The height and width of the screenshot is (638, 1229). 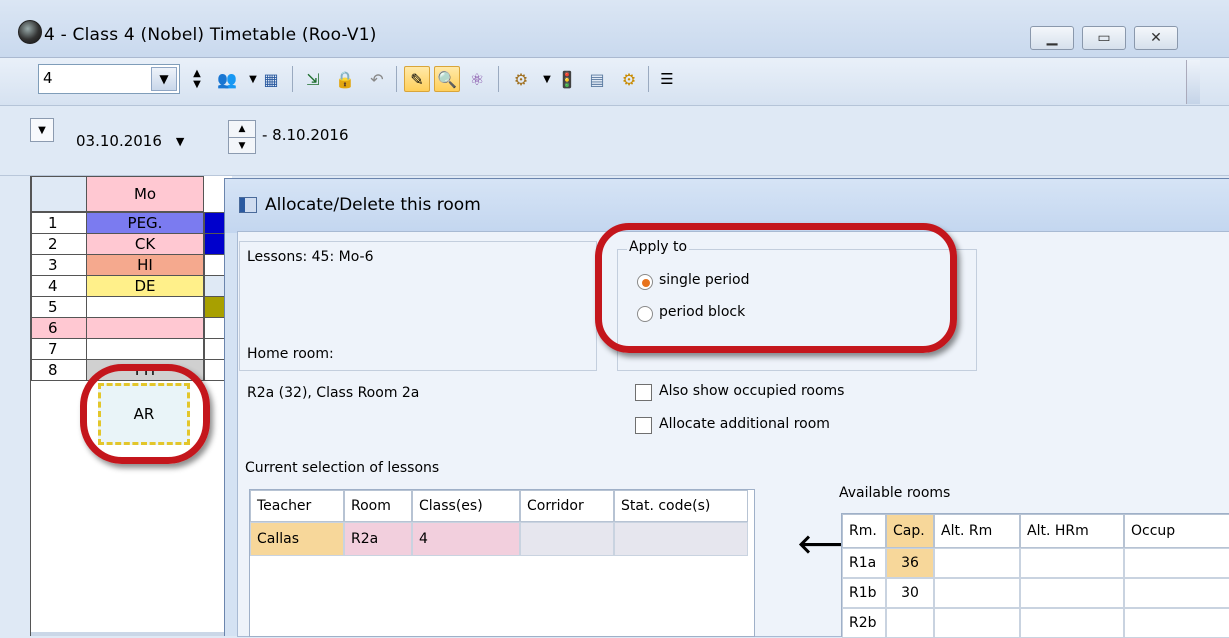 What do you see at coordinates (59, 307) in the screenshot?
I see `period-number: 5` at bounding box center [59, 307].